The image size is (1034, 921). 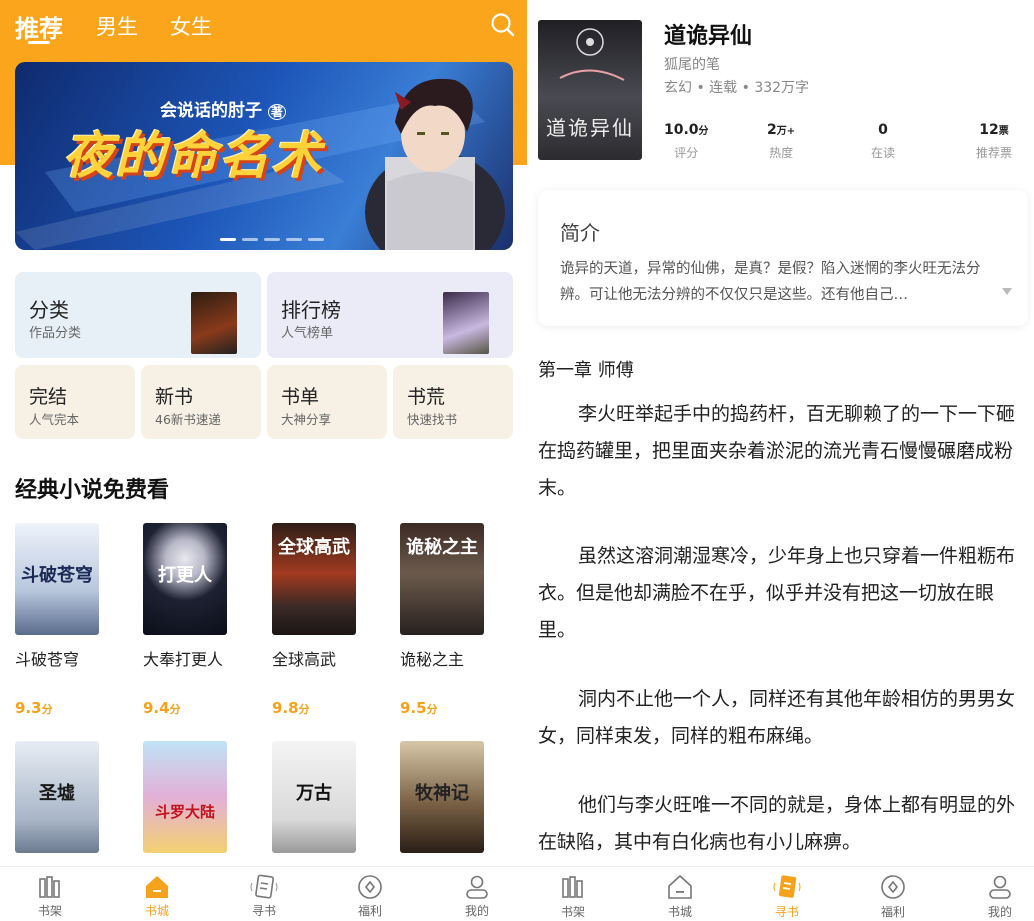 I want to click on stat-rating: 10.0分 评分, so click(x=686, y=141).